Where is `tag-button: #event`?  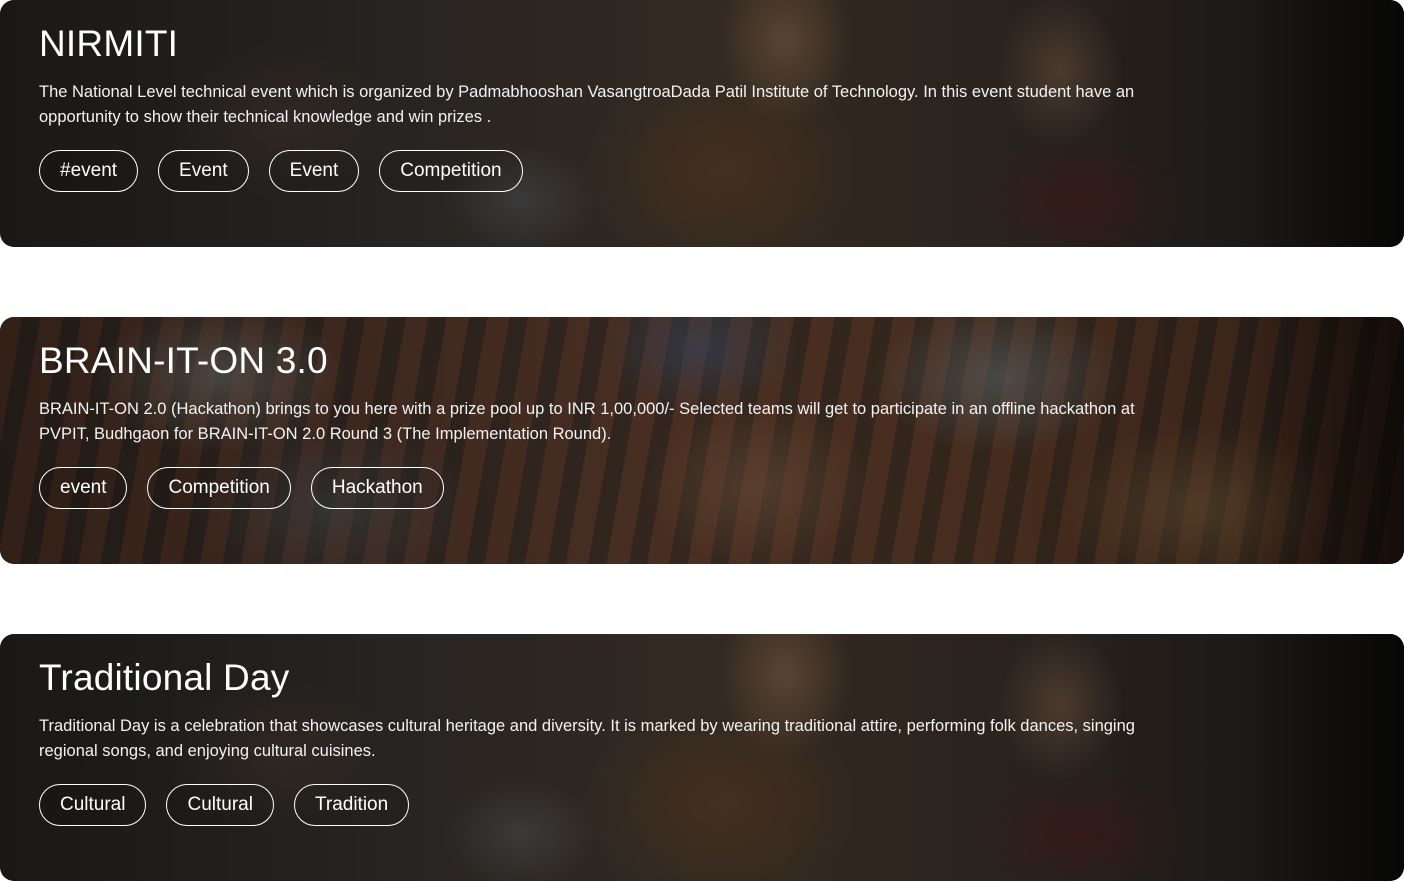
tag-button: #event is located at coordinates (89, 171).